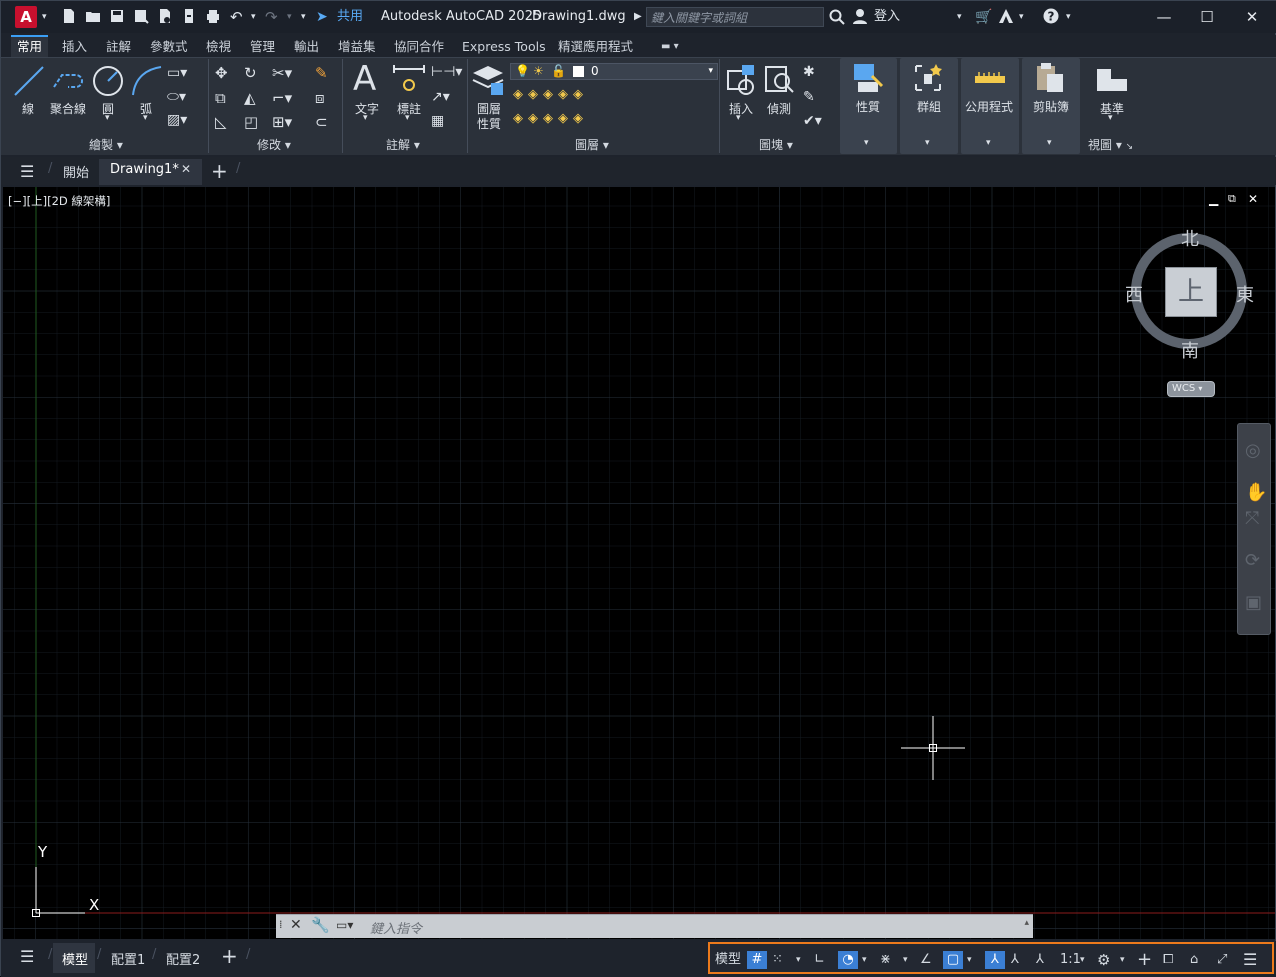 This screenshot has width=1276, height=977. I want to click on undo-icon: ↶, so click(236, 17).